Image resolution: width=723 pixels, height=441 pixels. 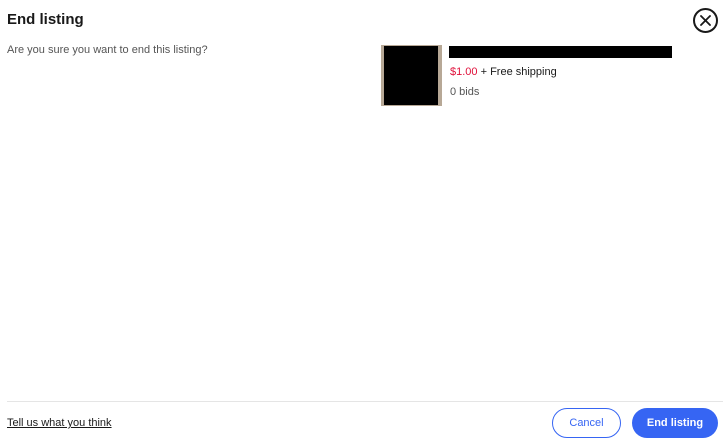 I want to click on listing-shipping: + Free shipping, so click(x=518, y=72).